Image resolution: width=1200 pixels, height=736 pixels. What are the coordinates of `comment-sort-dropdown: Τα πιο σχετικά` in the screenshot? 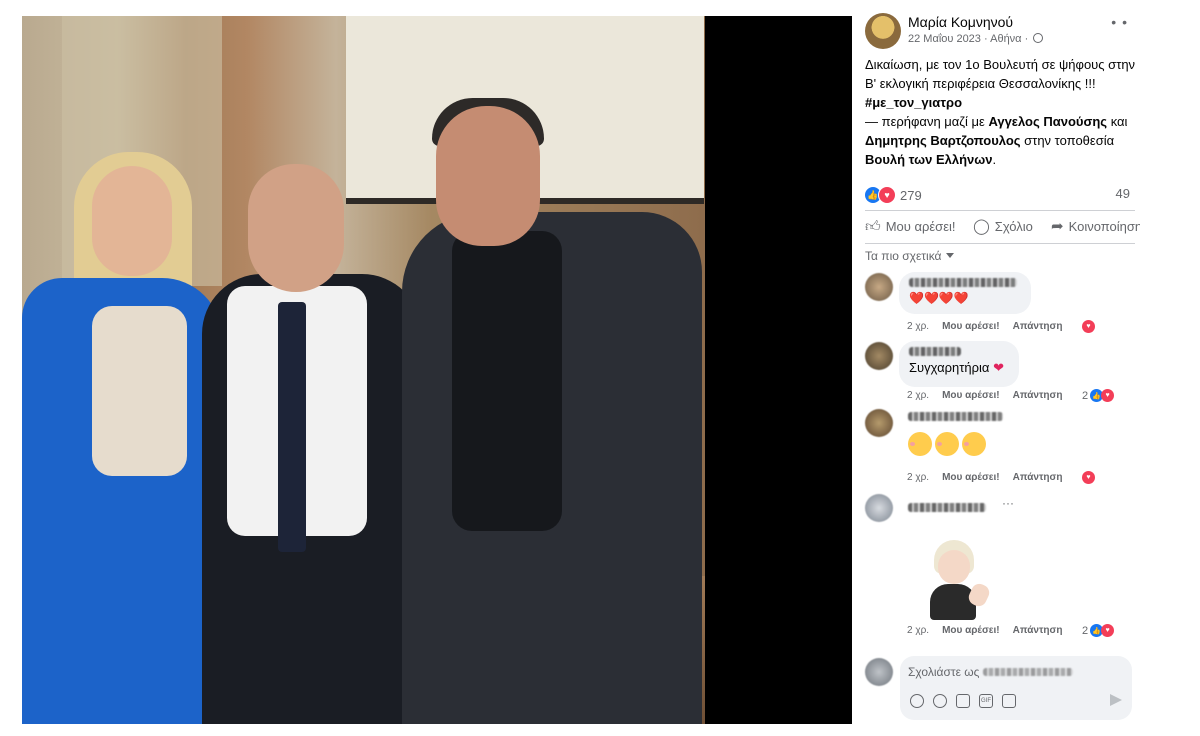 It's located at (909, 256).